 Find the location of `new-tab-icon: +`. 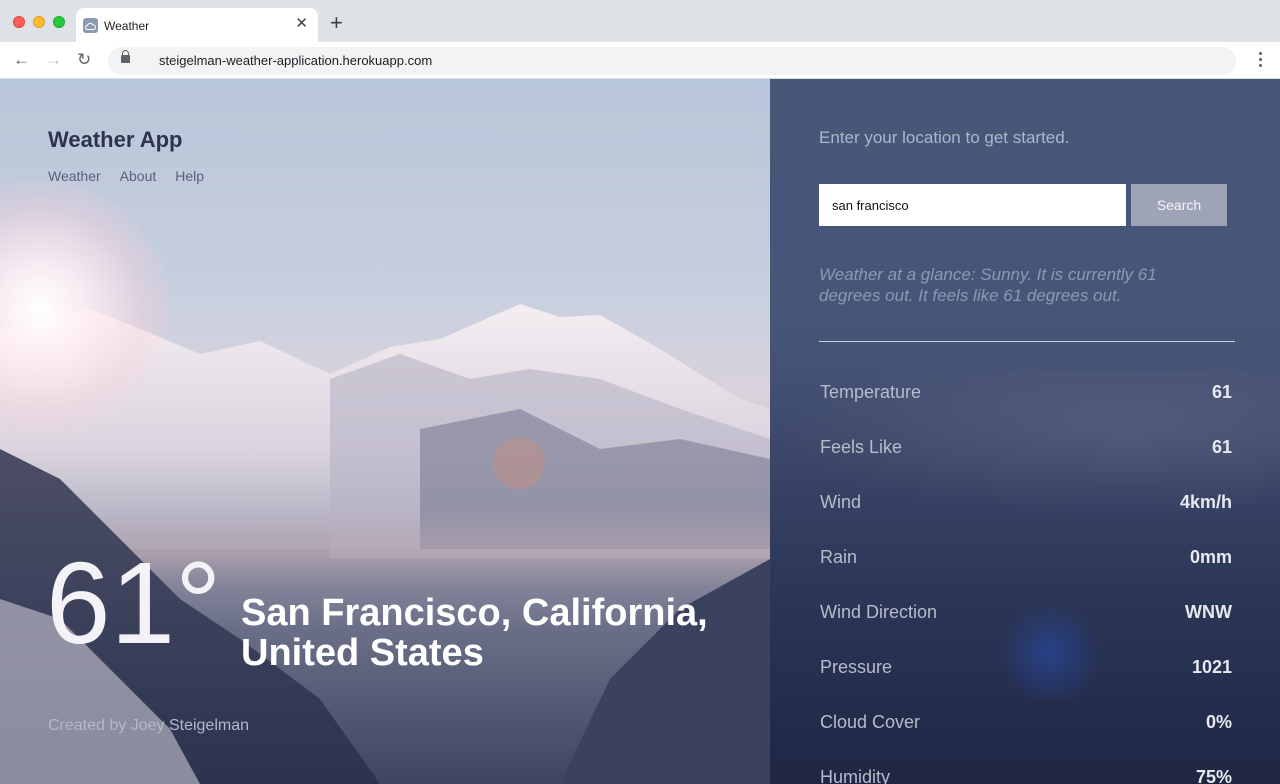

new-tab-icon: + is located at coordinates (336, 23).